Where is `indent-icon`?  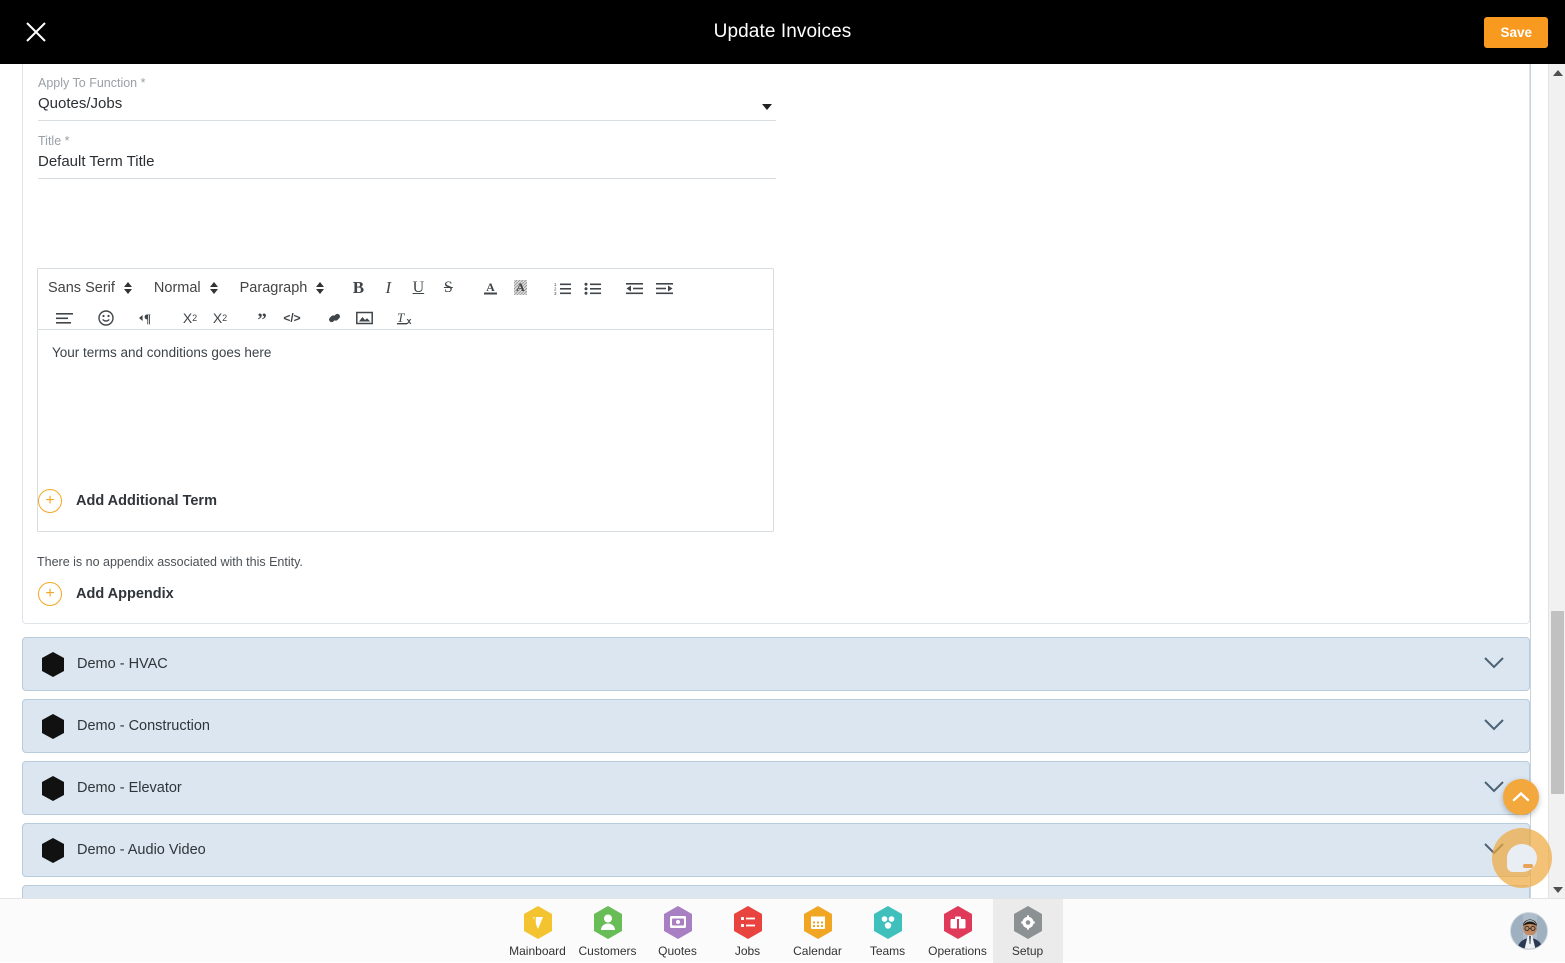 indent-icon is located at coordinates (664, 288).